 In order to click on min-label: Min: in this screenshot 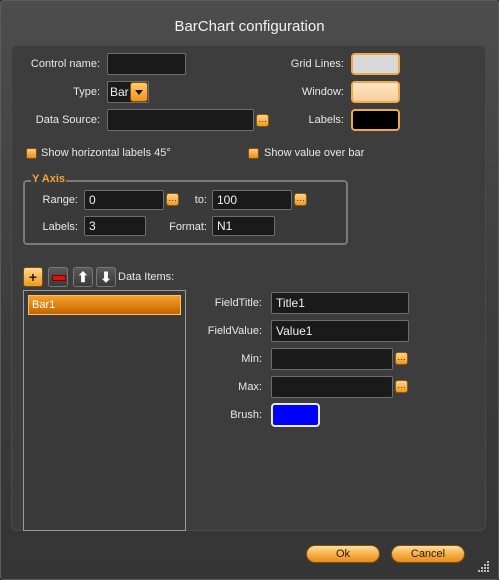, I will do `click(251, 359)`.